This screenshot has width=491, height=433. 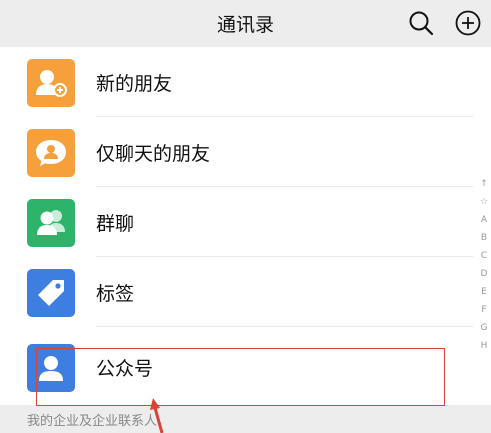 What do you see at coordinates (115, 224) in the screenshot?
I see `list-item-label: 群聊` at bounding box center [115, 224].